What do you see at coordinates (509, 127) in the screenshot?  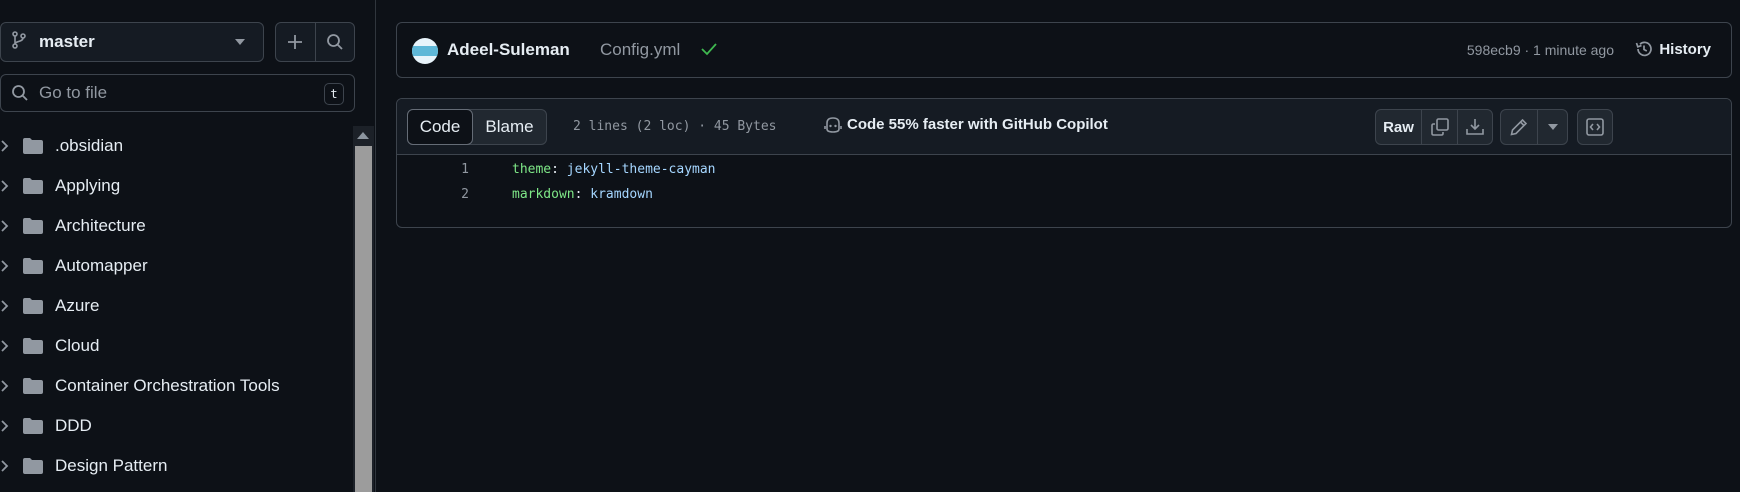 I see `tab-blame: Blame` at bounding box center [509, 127].